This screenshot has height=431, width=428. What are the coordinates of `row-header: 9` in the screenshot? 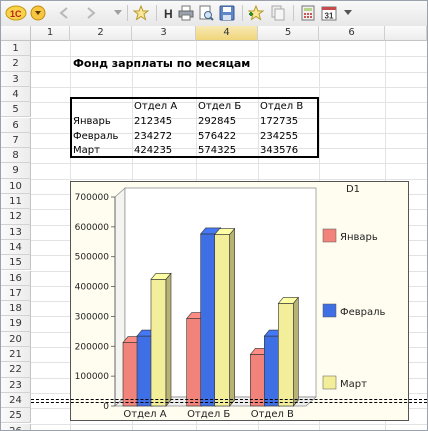 It's located at (16, 171).